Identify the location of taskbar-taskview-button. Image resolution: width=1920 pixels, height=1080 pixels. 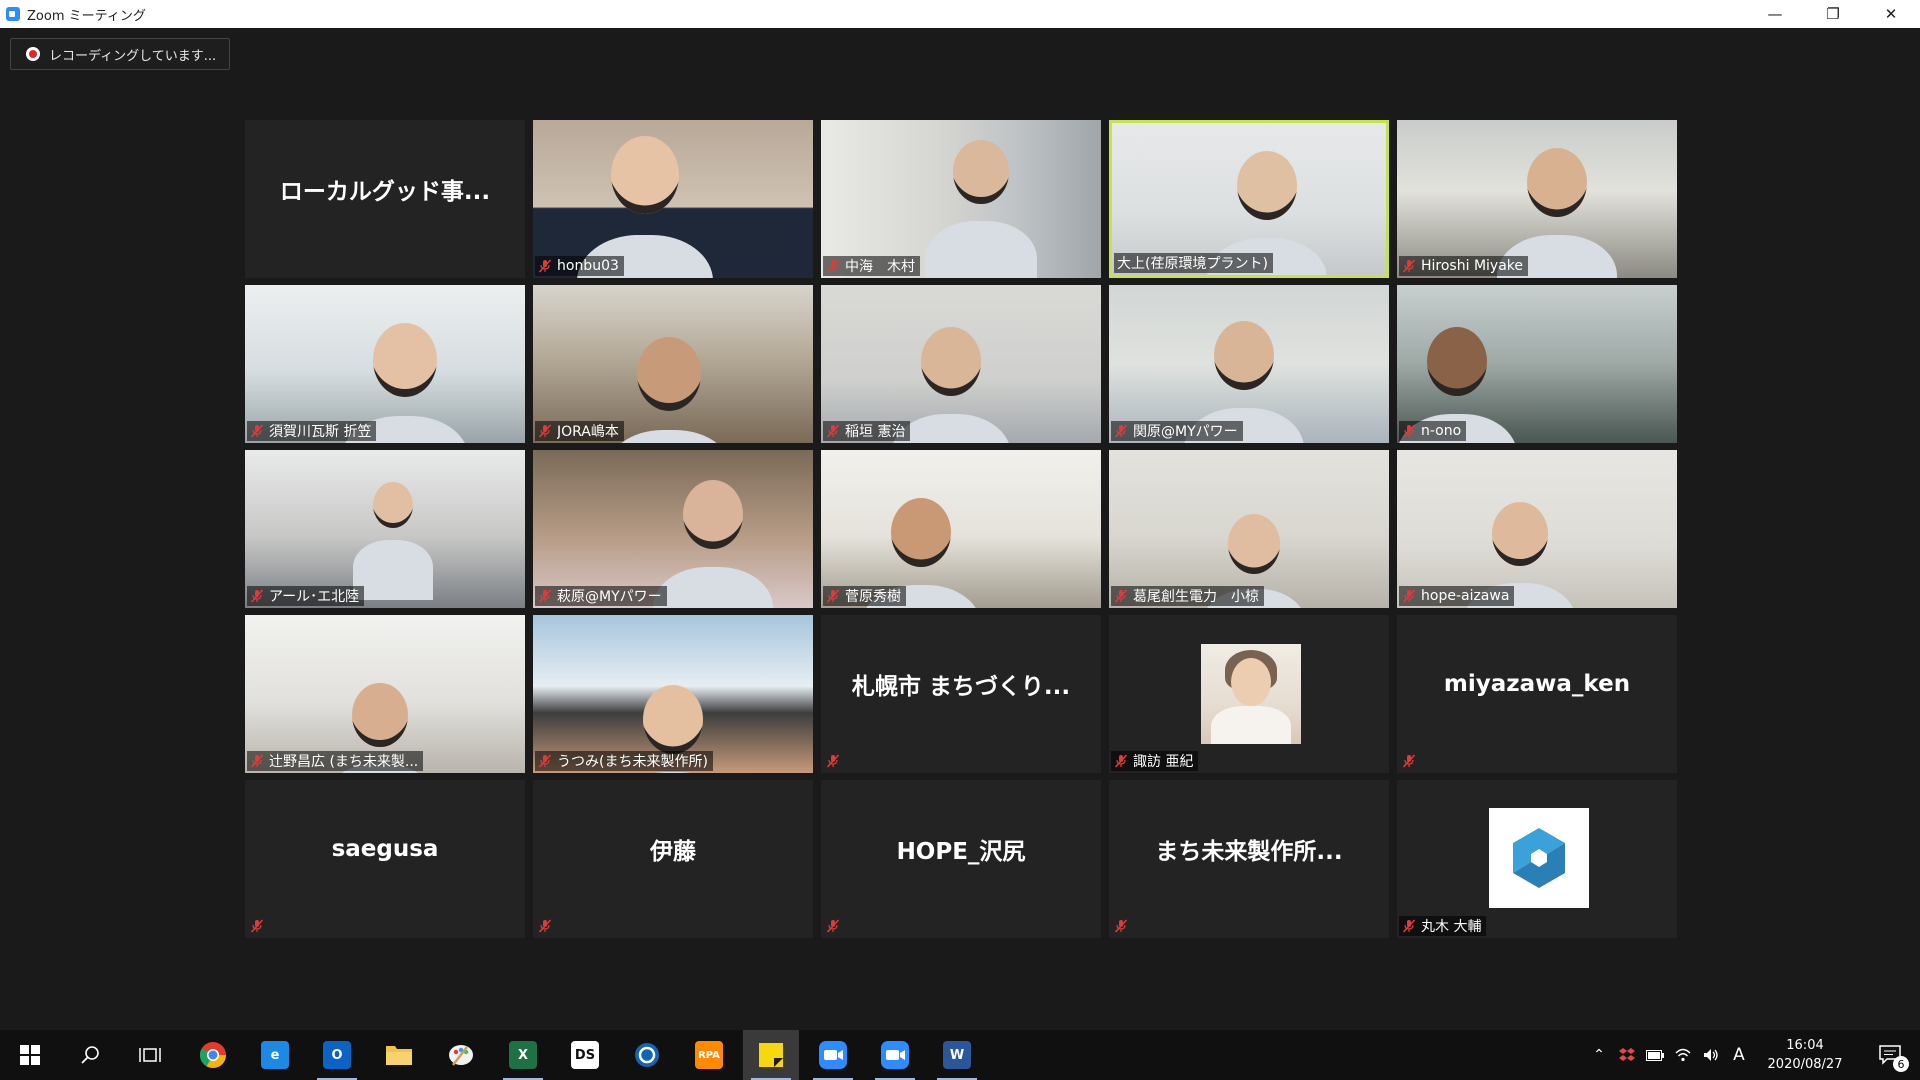
(150, 1055).